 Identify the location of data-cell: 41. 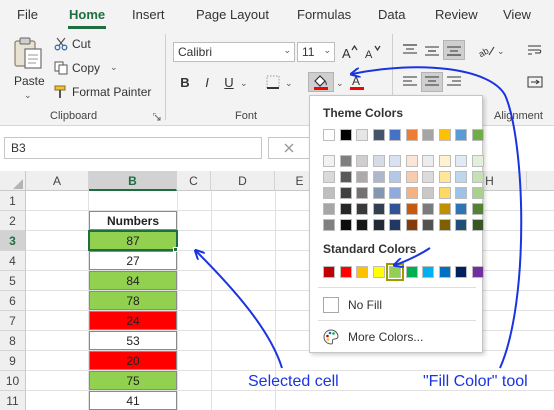
(133, 400).